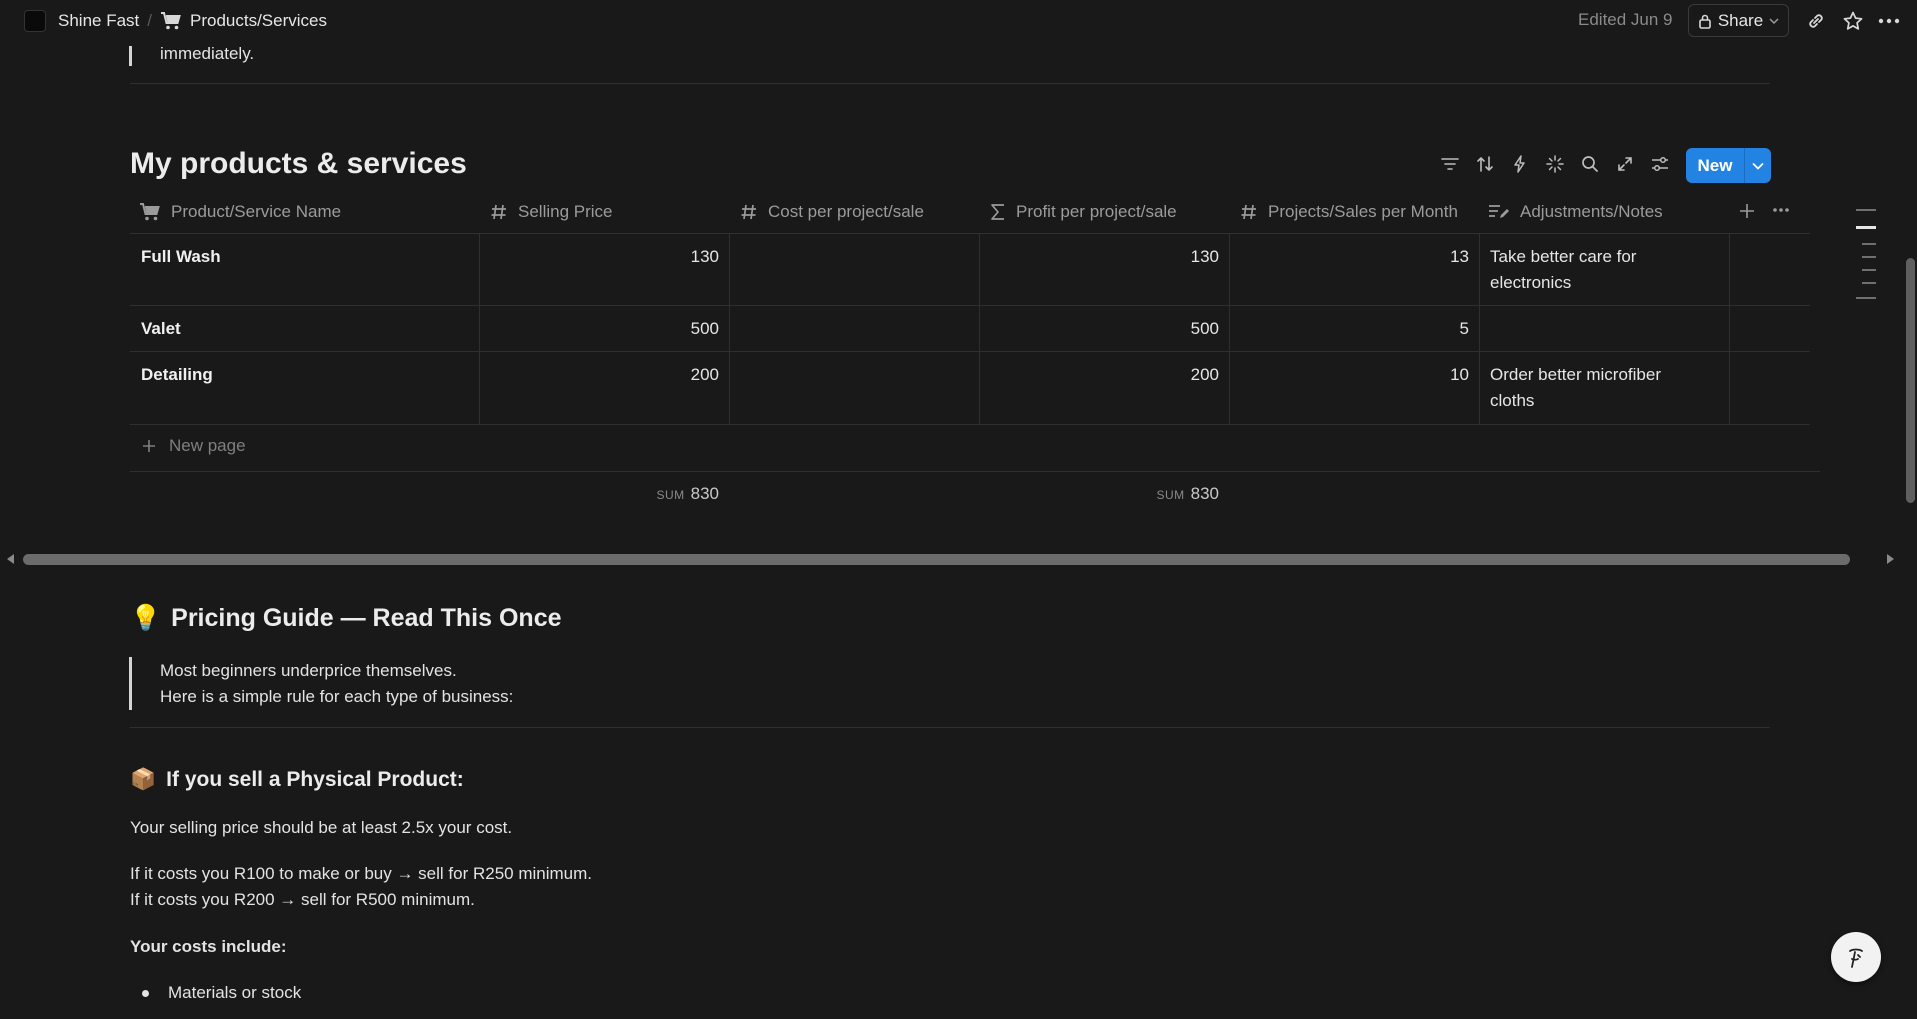  Describe the element at coordinates (177, 375) in the screenshot. I see `row-name: Detailing` at that location.